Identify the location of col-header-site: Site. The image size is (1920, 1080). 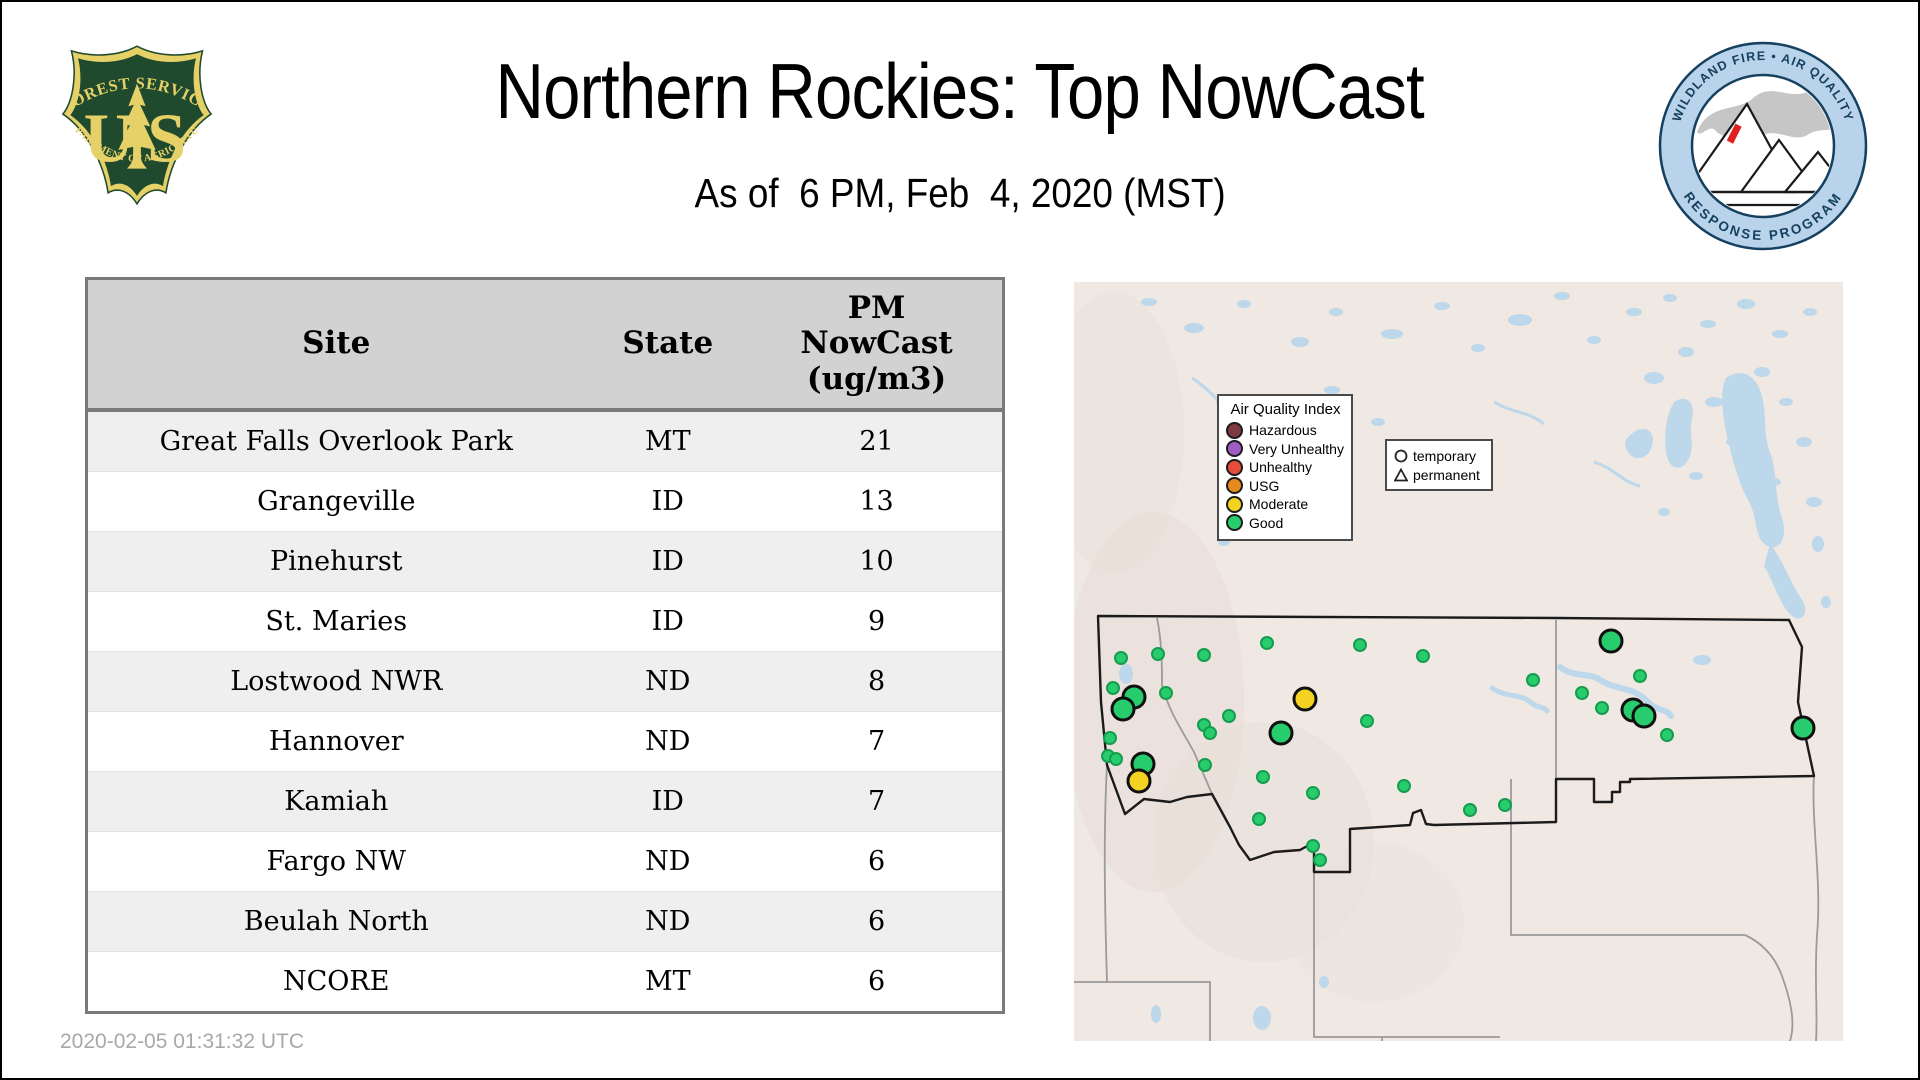
(335, 345).